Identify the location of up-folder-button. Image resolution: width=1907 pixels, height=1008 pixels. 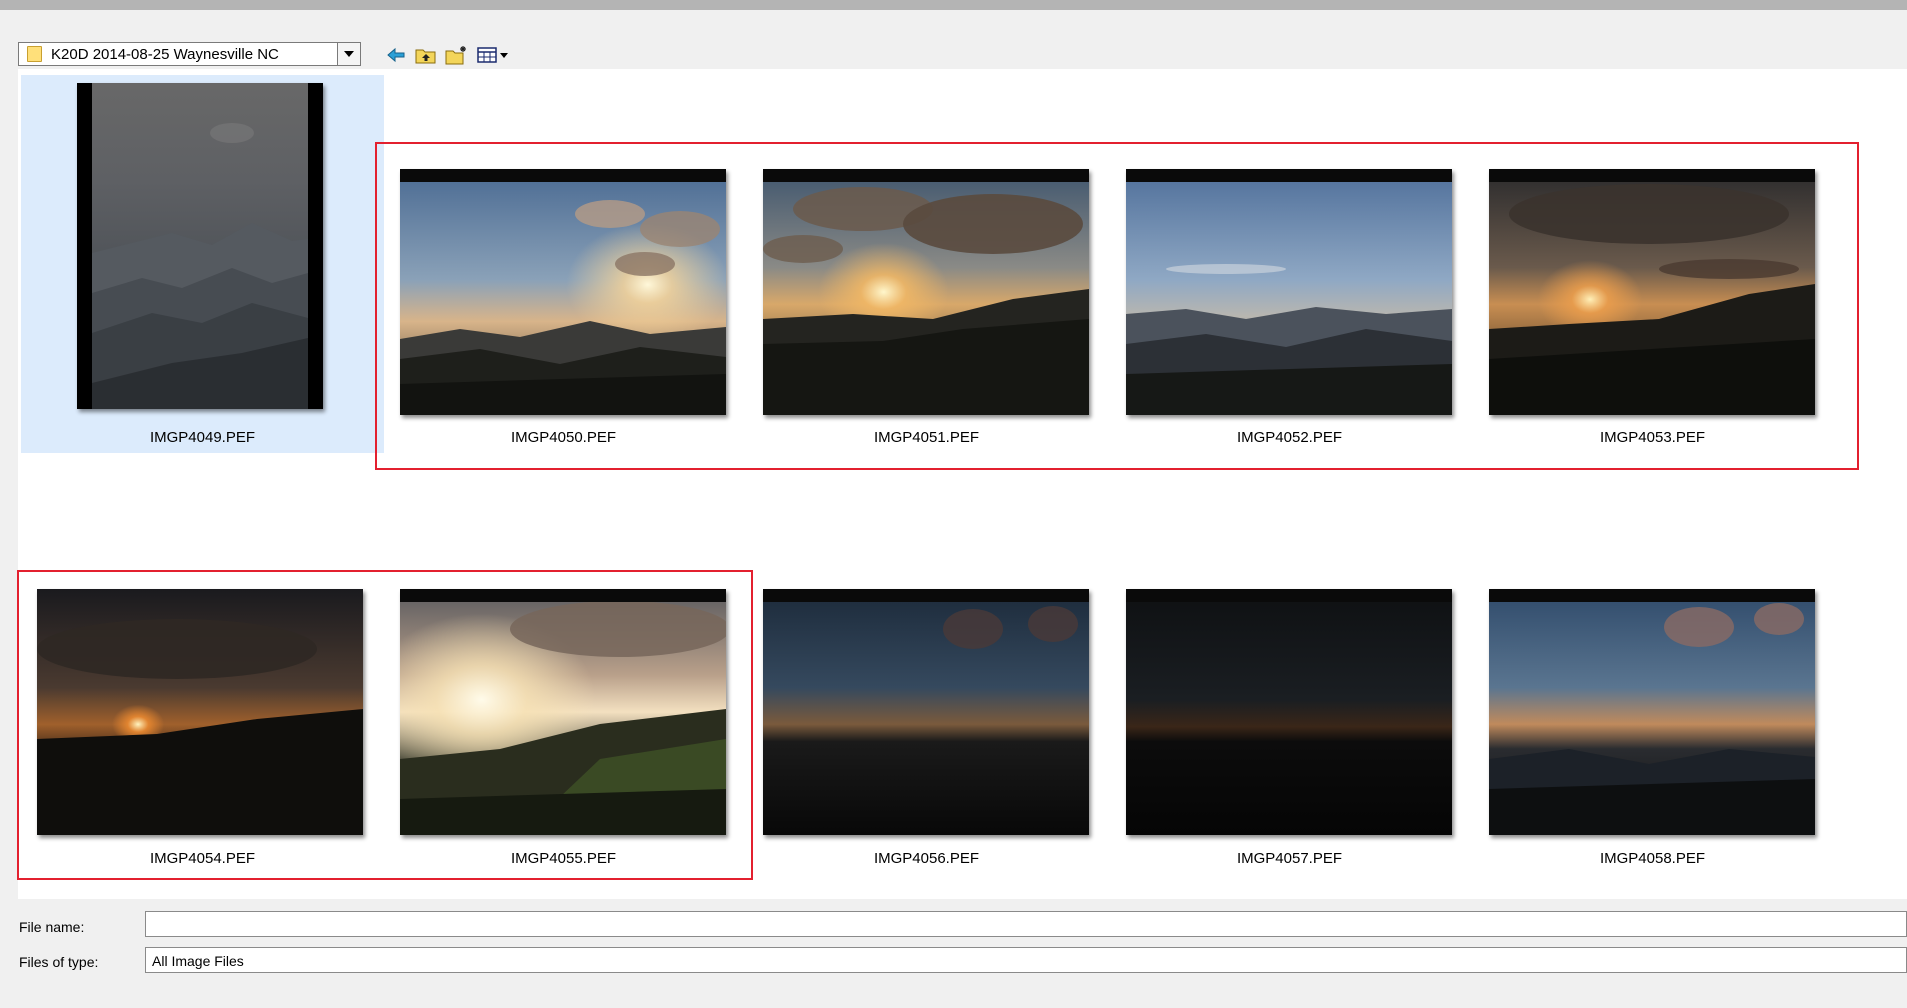
(426, 55).